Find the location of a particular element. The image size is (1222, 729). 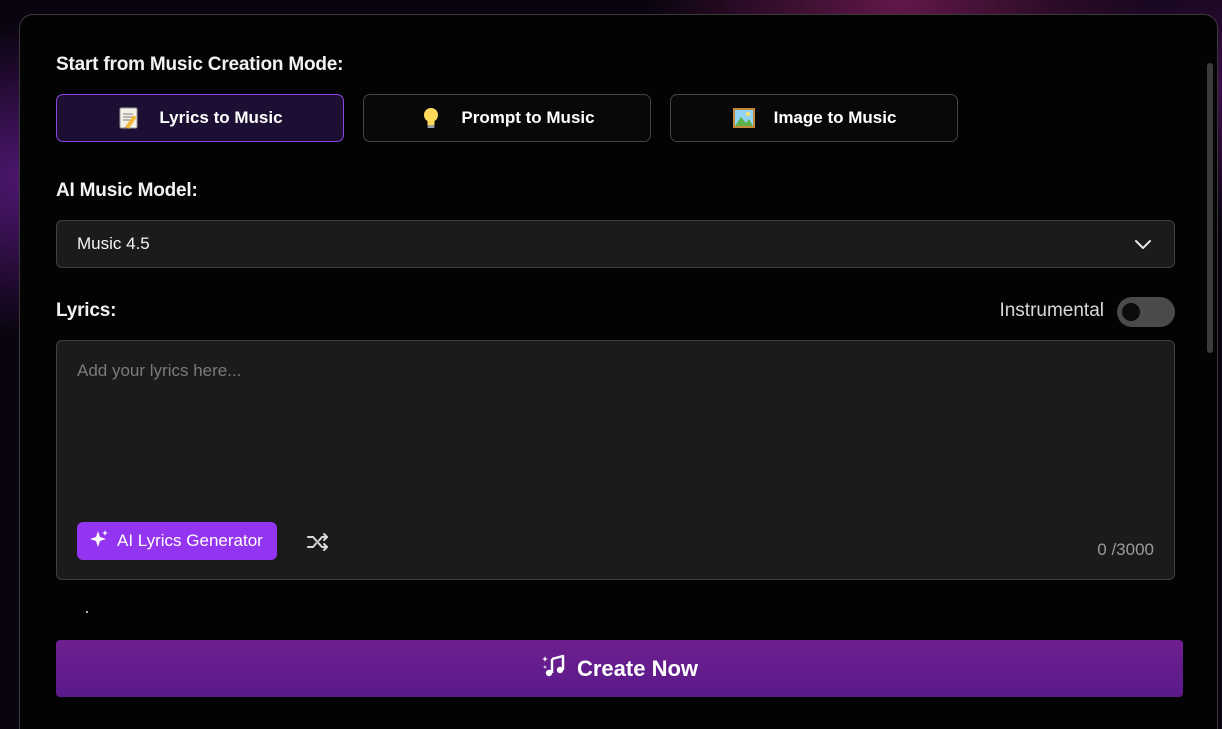

create-now-label: Create Now is located at coordinates (637, 668).